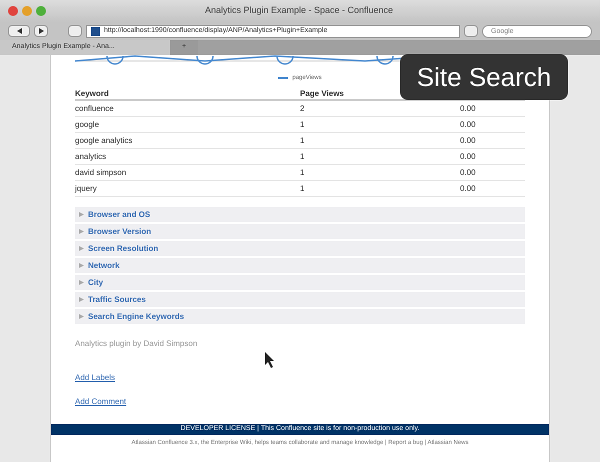  I want to click on back-button, so click(19, 31).